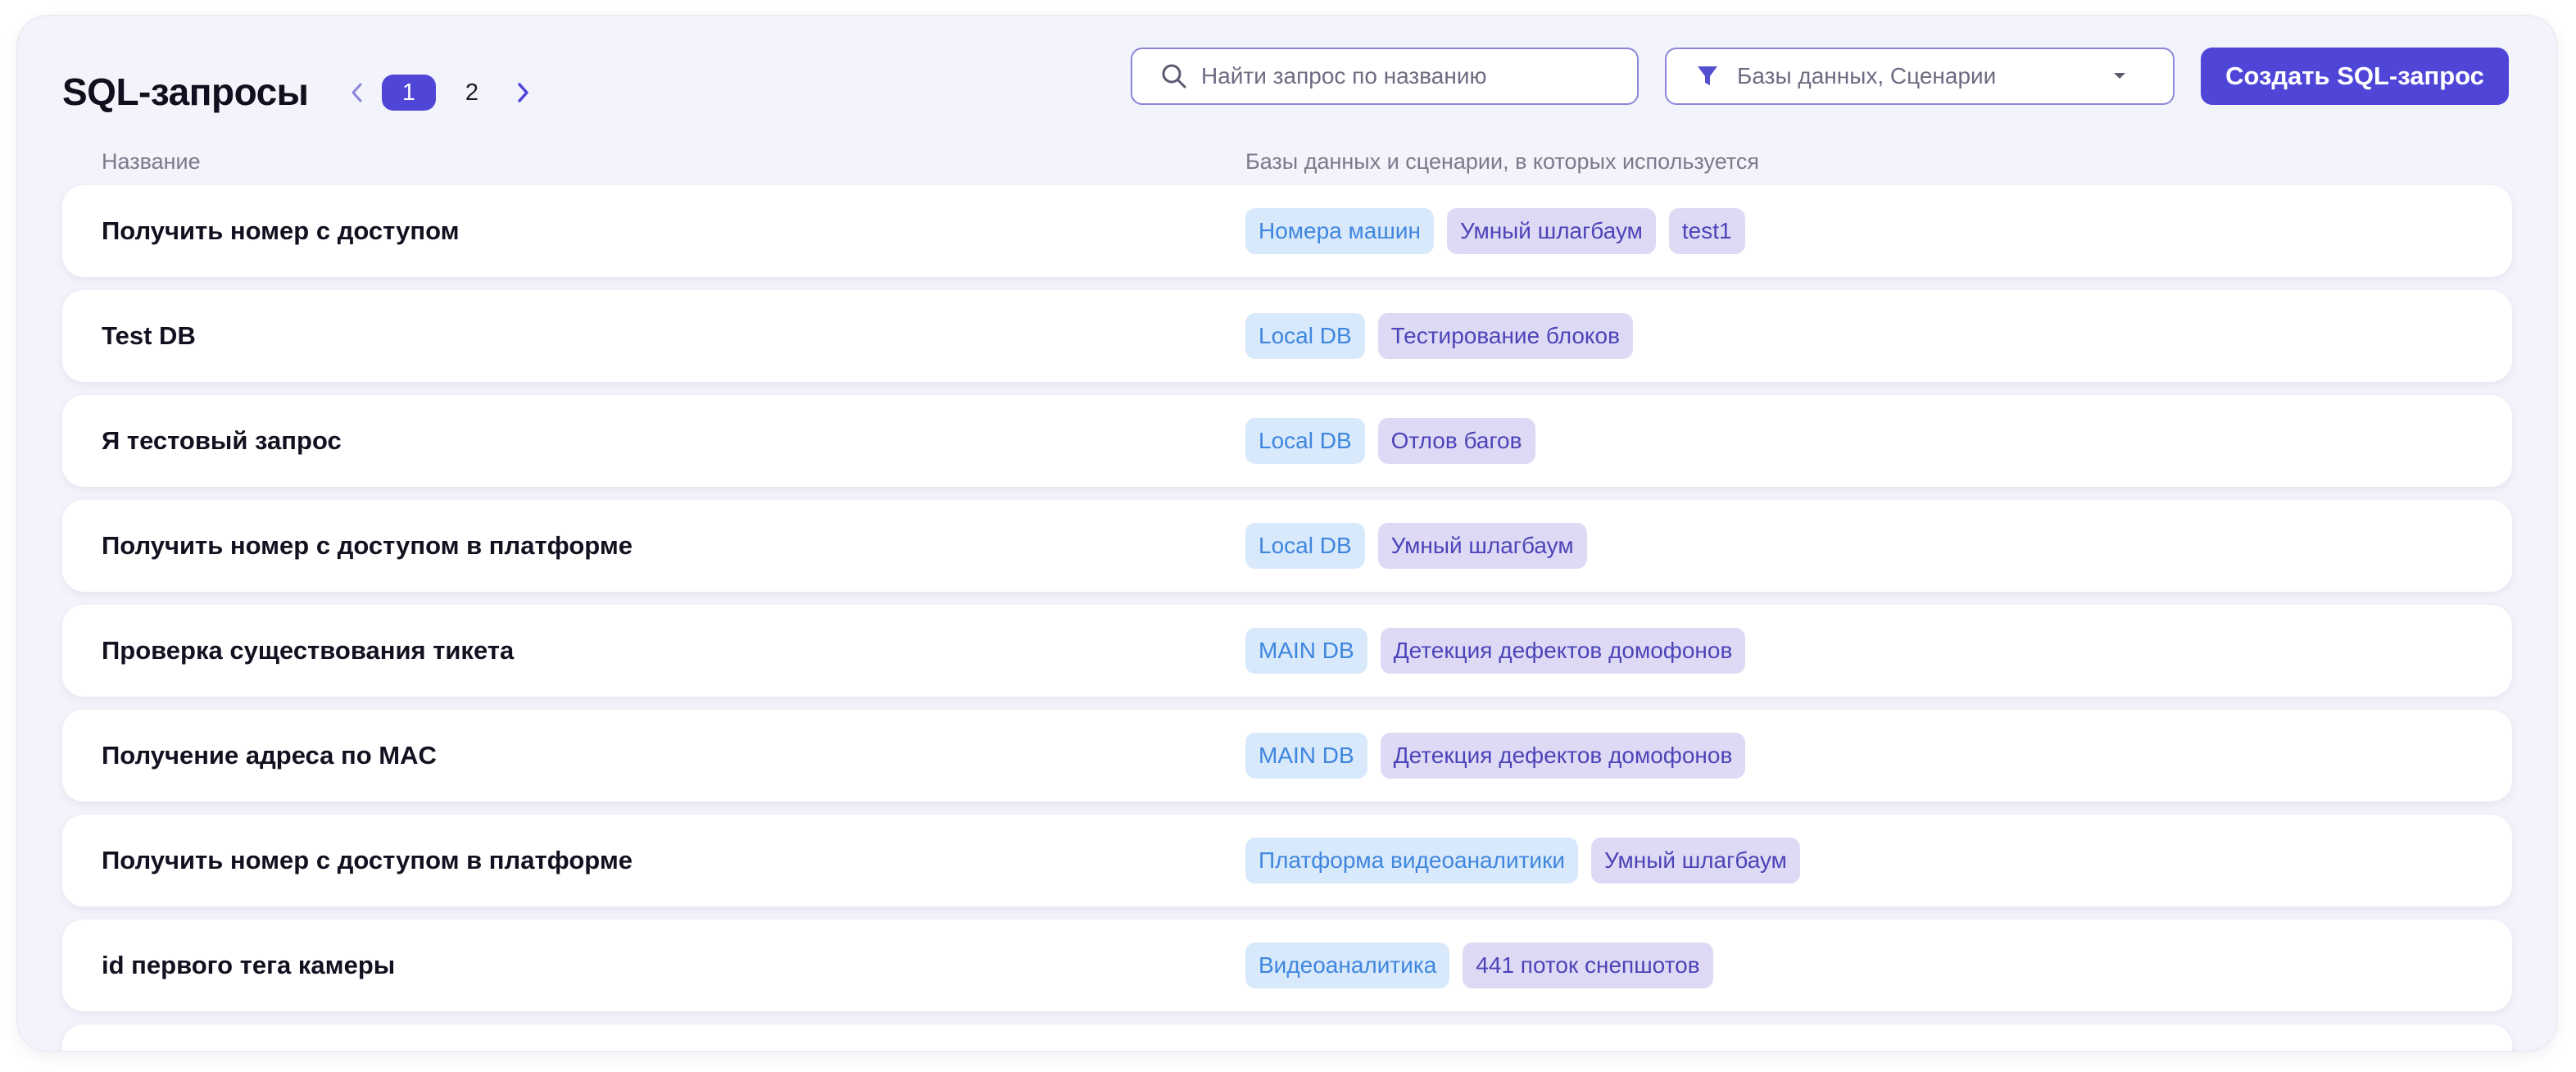  I want to click on usage-tags: Local DB Тестирование блоков, so click(1445, 336).